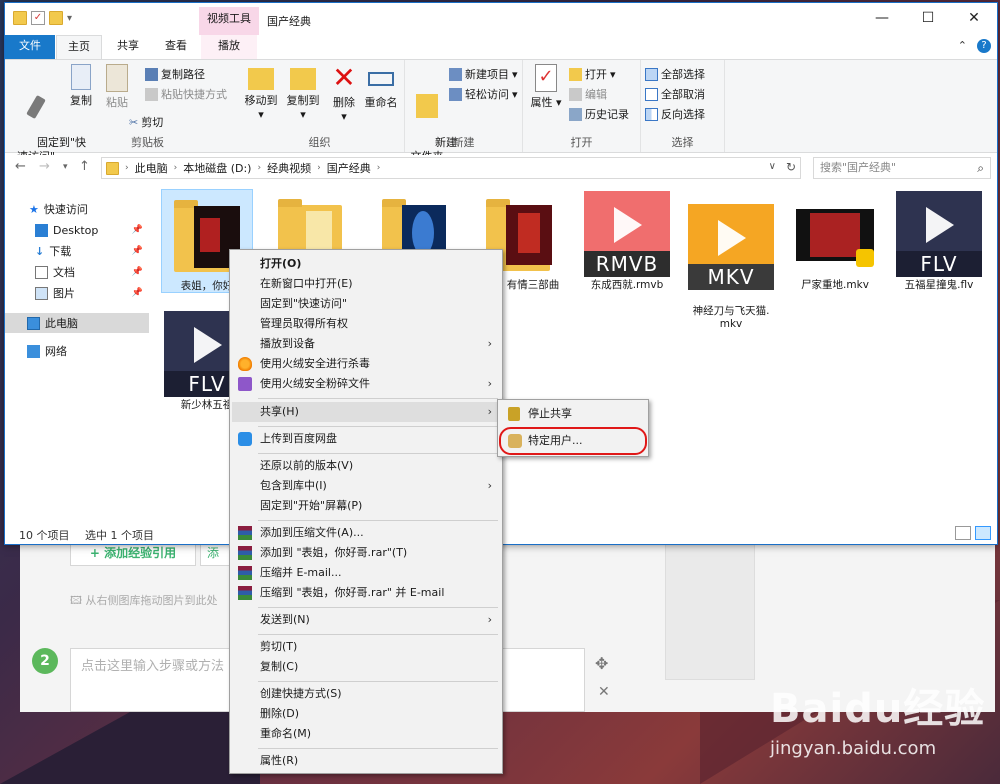  I want to click on menu-separator, so click(378, 681).